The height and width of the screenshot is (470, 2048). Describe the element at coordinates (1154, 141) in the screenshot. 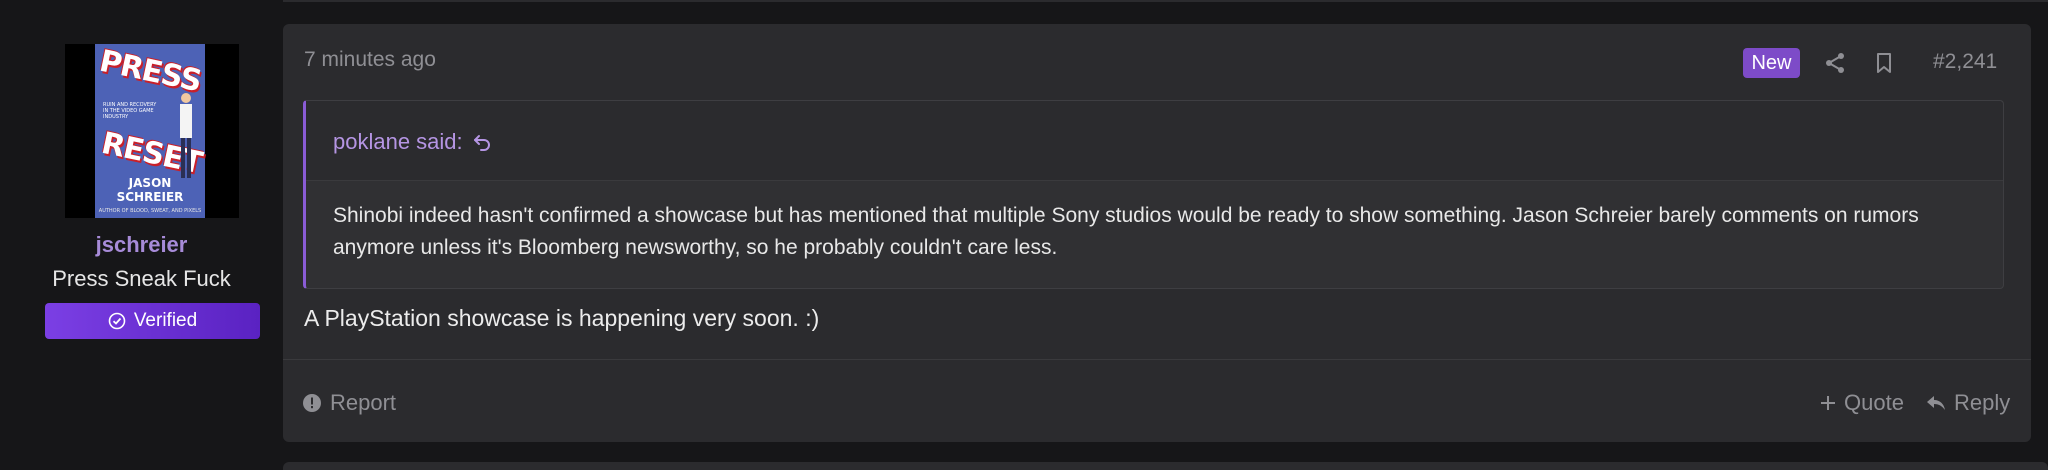

I see `quote-header: poklane said:` at that location.